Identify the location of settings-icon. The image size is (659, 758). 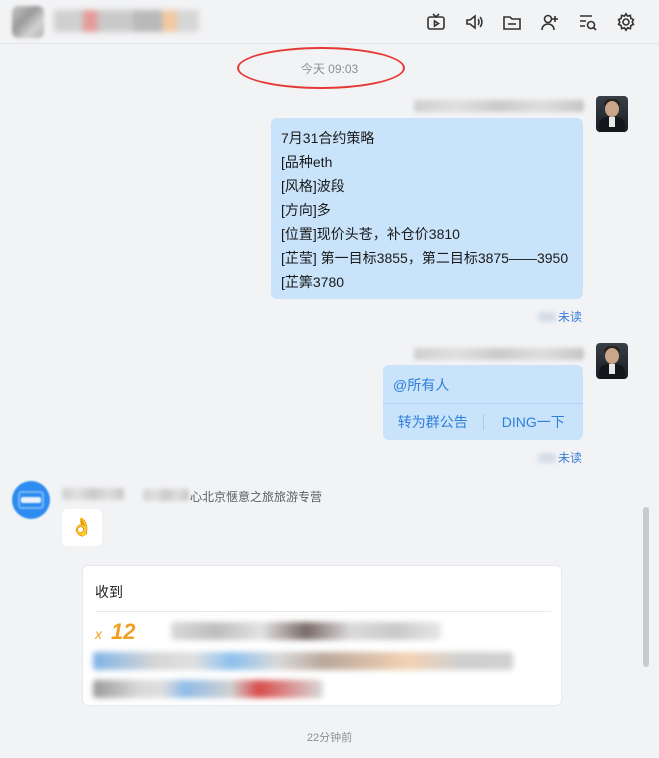
(626, 22).